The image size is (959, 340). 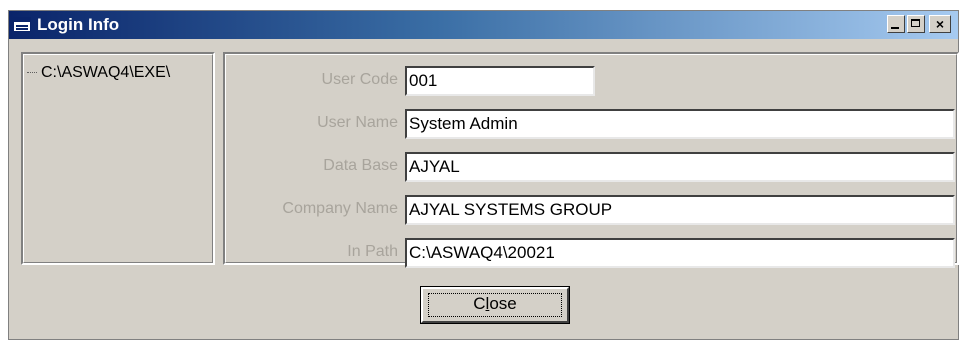 What do you see at coordinates (483, 25) in the screenshot?
I see `title-bar: Login Info ×` at bounding box center [483, 25].